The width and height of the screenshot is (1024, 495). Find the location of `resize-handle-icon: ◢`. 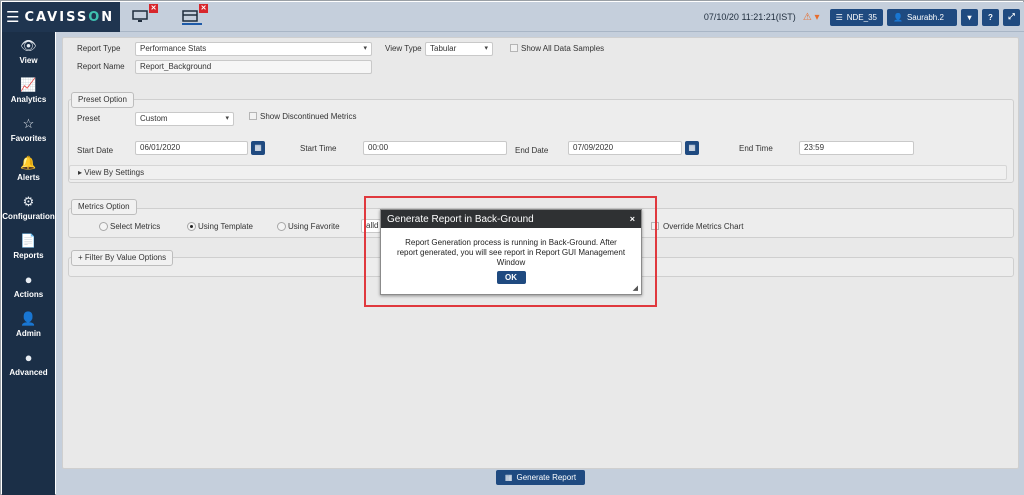

resize-handle-icon: ◢ is located at coordinates (635, 288).